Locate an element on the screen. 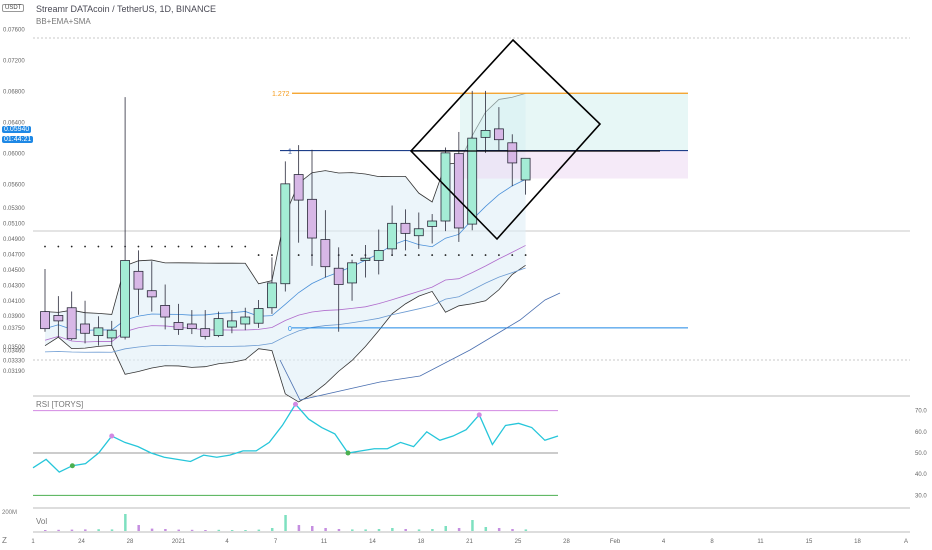  rsi-tick-label: 70.0 is located at coordinates (921, 412).